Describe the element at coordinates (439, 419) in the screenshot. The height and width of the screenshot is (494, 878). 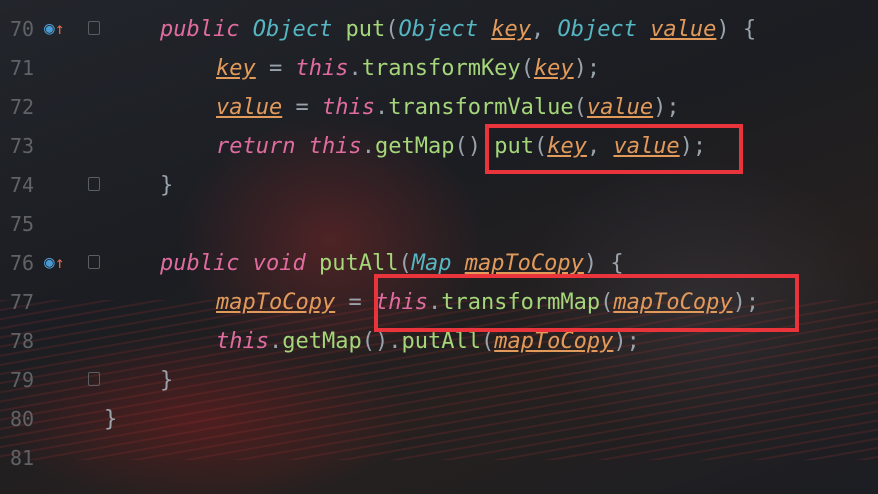
I see `code-line-80: 80 }` at that location.